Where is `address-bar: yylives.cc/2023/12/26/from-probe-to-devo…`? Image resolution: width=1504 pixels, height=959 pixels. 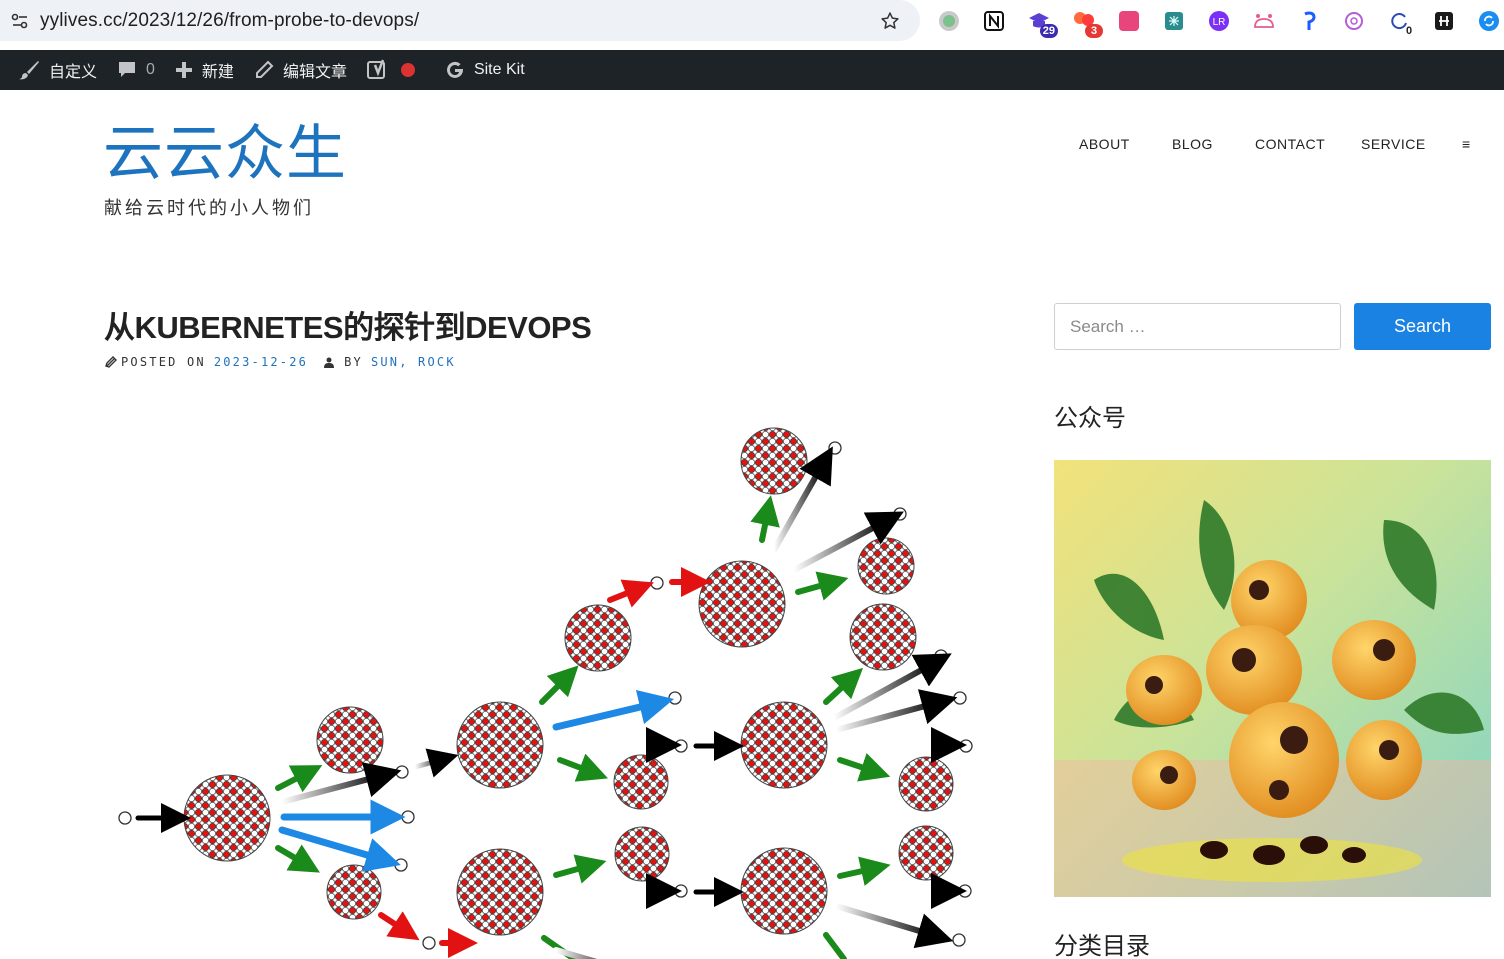 address-bar: yylives.cc/2023/12/26/from-probe-to-devo… is located at coordinates (460, 20).